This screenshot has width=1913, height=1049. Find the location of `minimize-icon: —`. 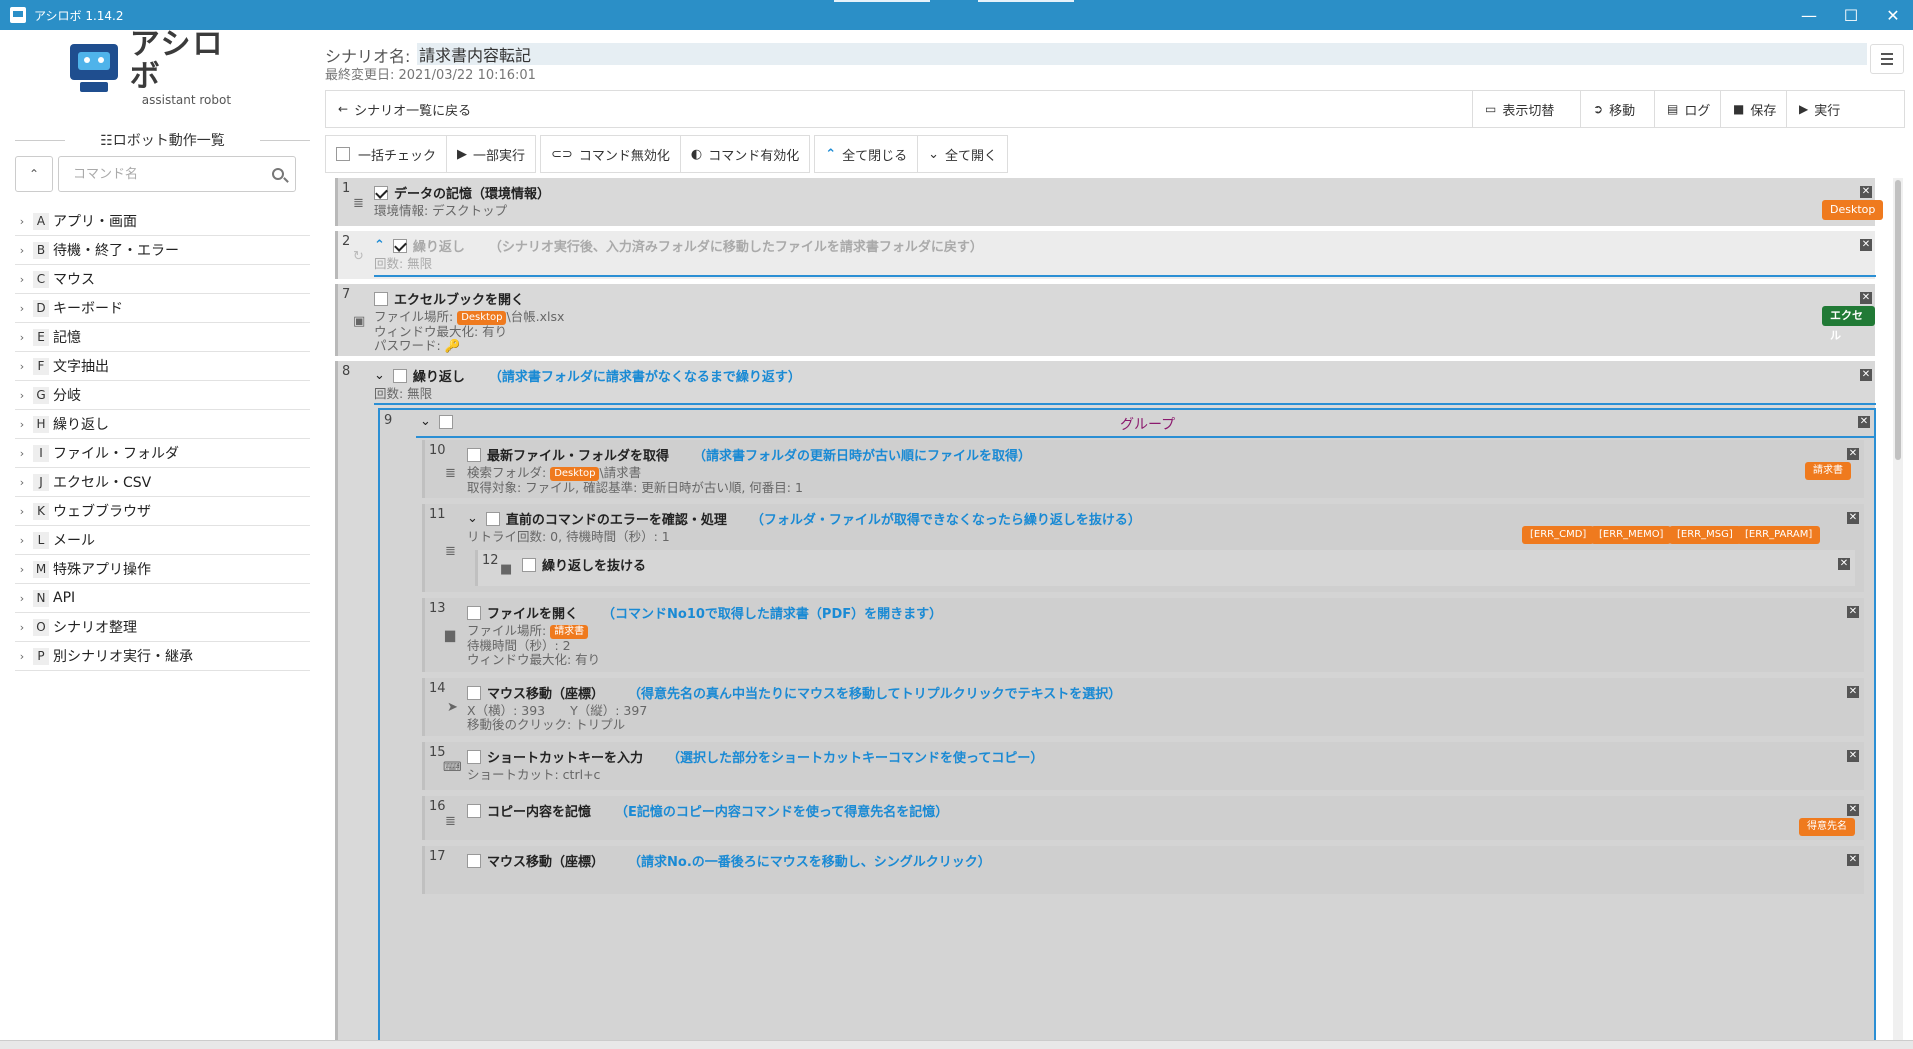

minimize-icon: — is located at coordinates (1809, 15).